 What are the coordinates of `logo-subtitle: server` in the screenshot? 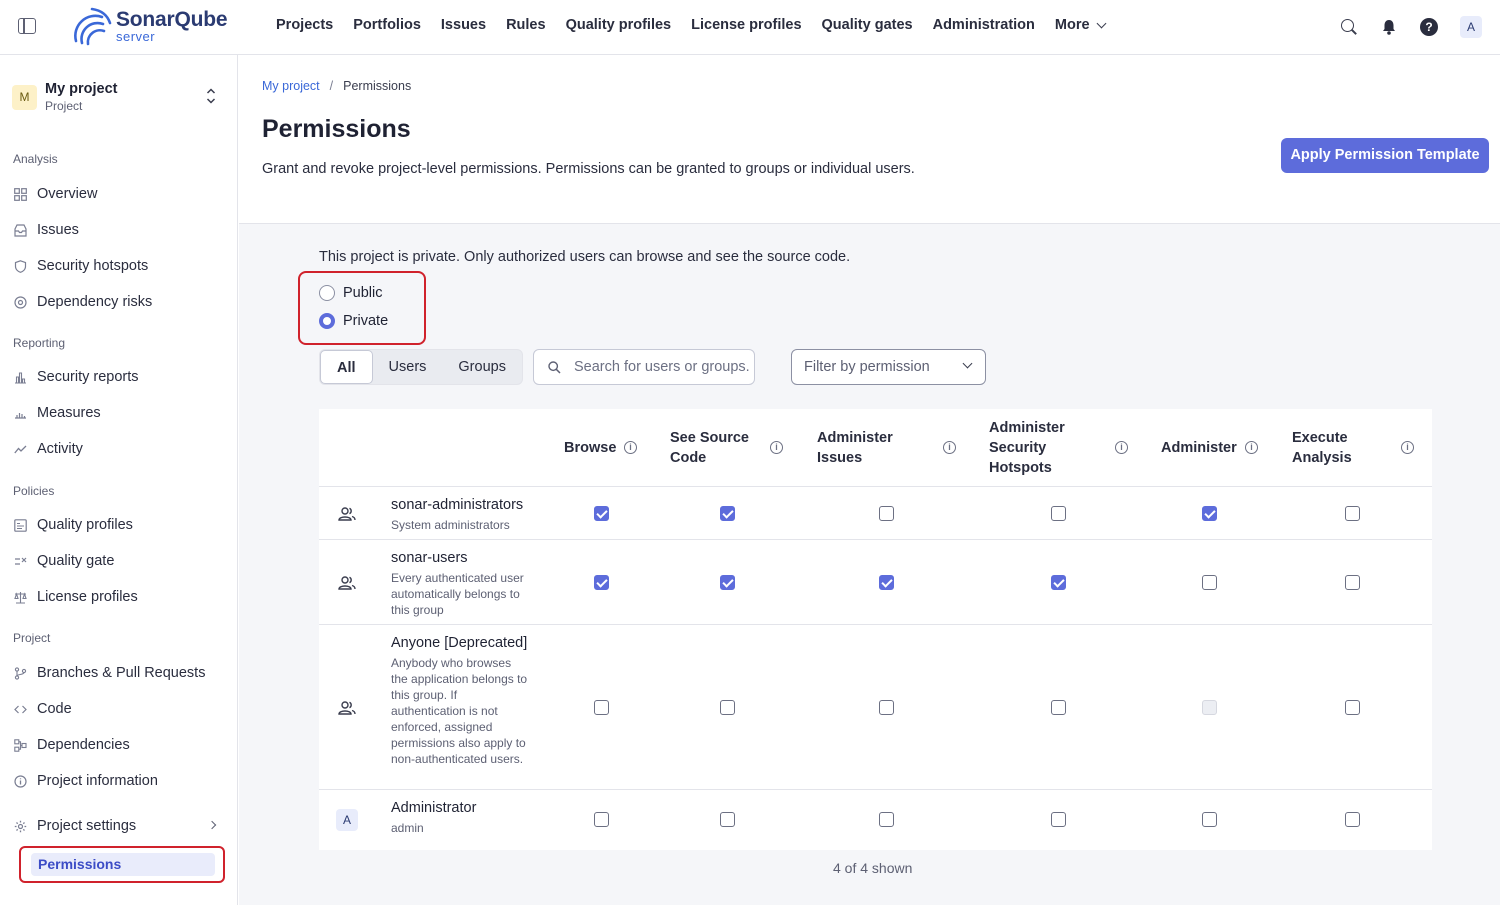 It's located at (136, 36).